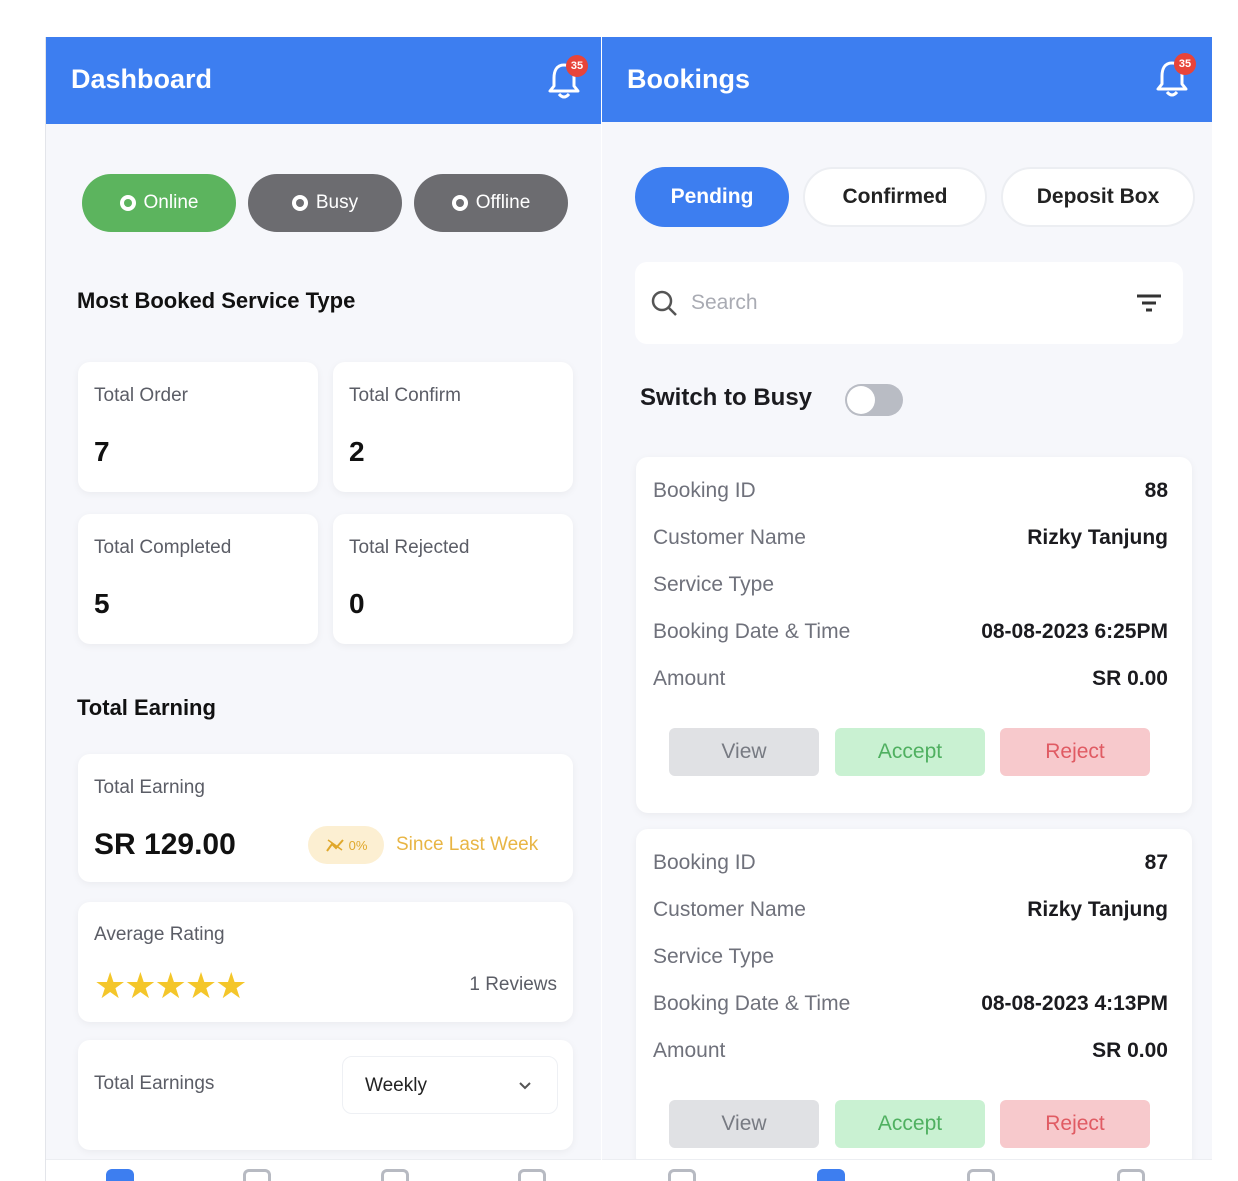 The height and width of the screenshot is (1181, 1238). Describe the element at coordinates (170, 985) in the screenshot. I see `star-rating: ★★★★★` at that location.